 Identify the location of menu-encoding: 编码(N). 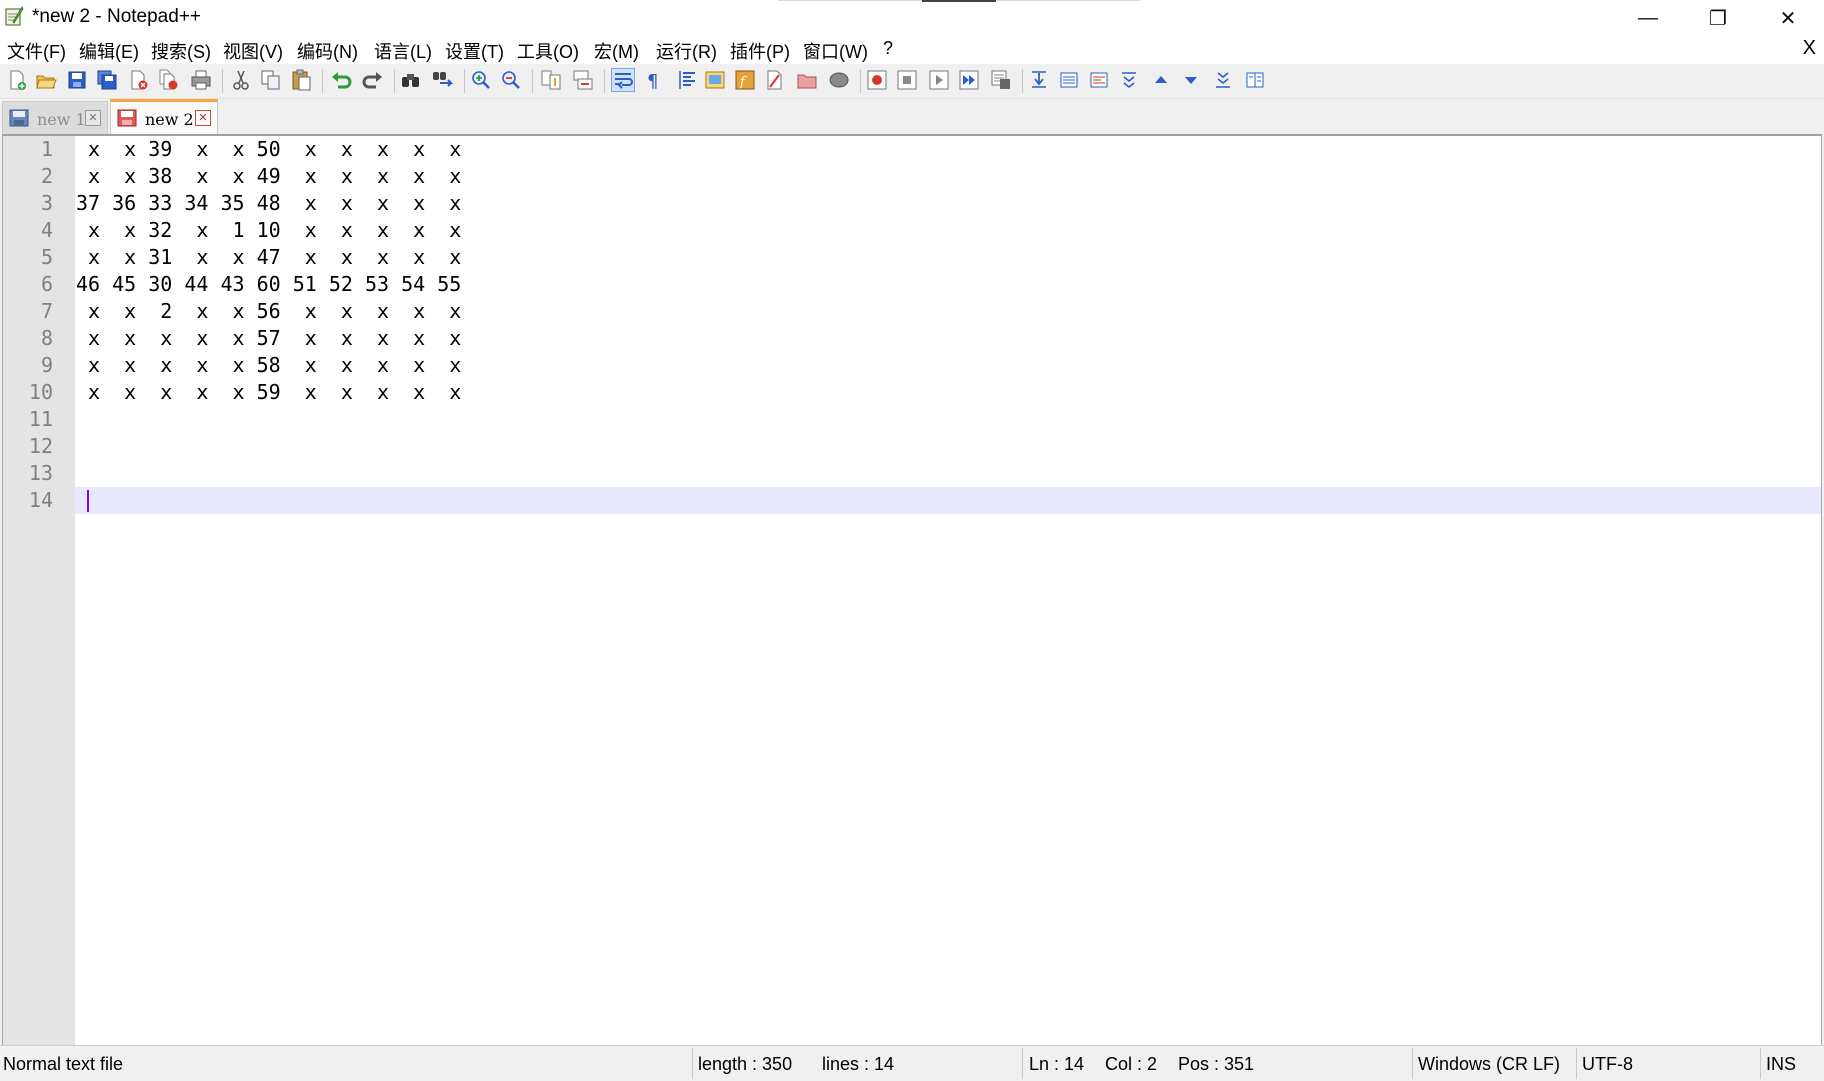
(327, 51).